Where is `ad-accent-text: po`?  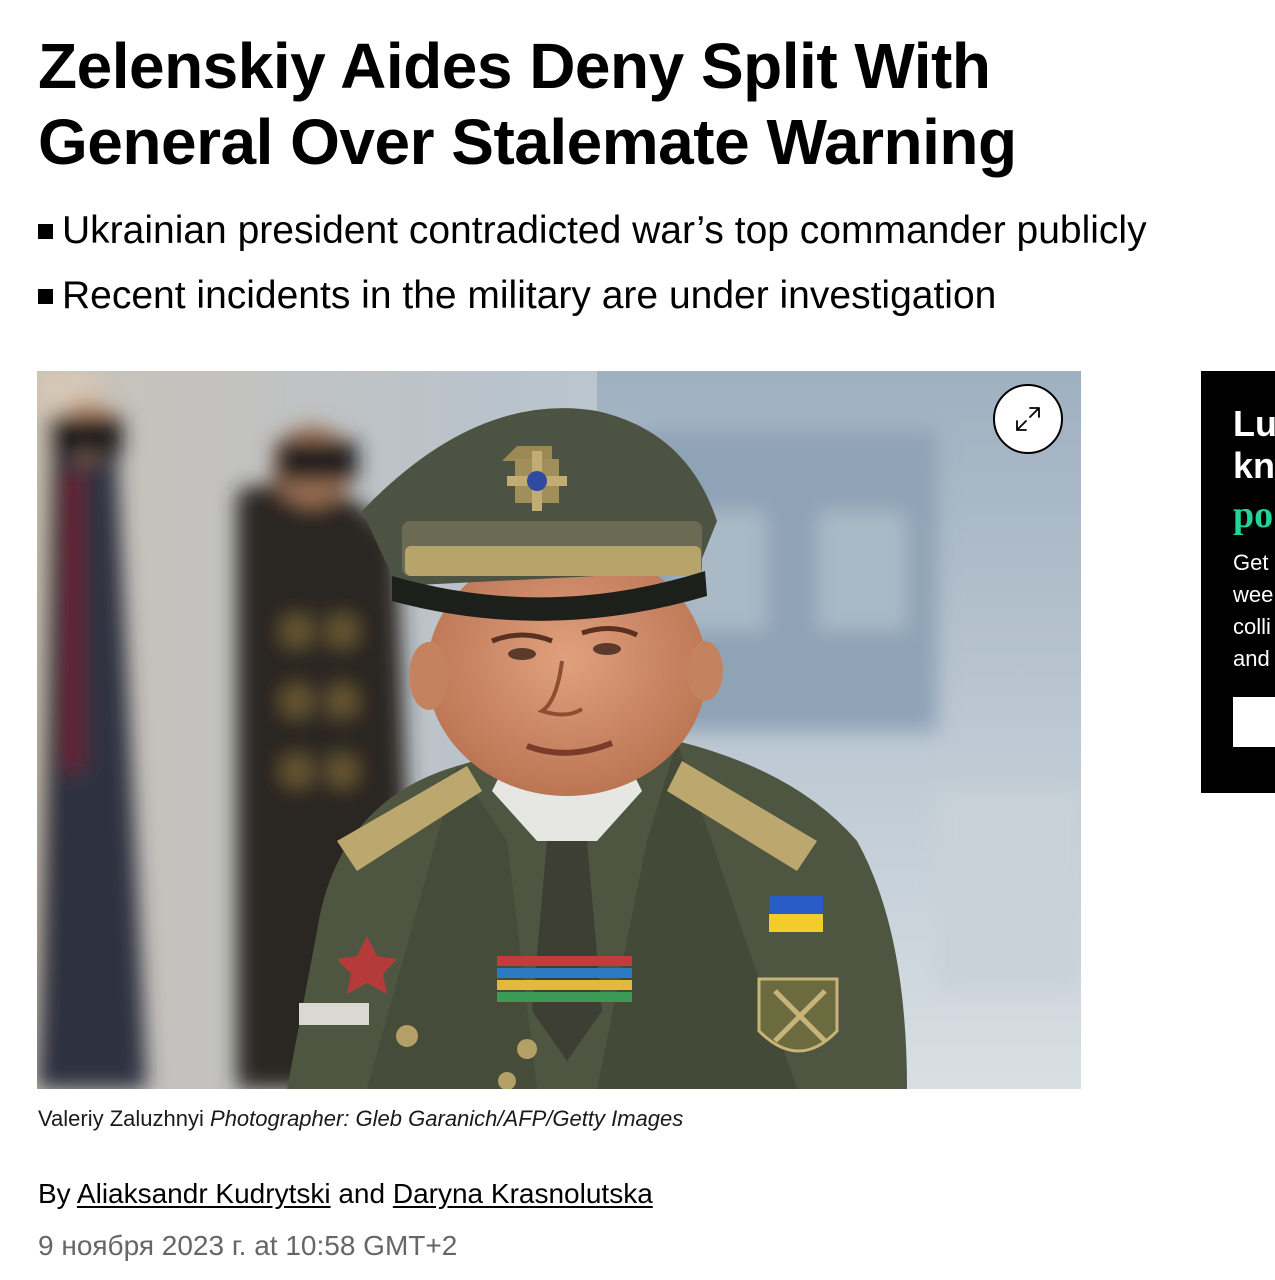
ad-accent-text: po is located at coordinates (1253, 515).